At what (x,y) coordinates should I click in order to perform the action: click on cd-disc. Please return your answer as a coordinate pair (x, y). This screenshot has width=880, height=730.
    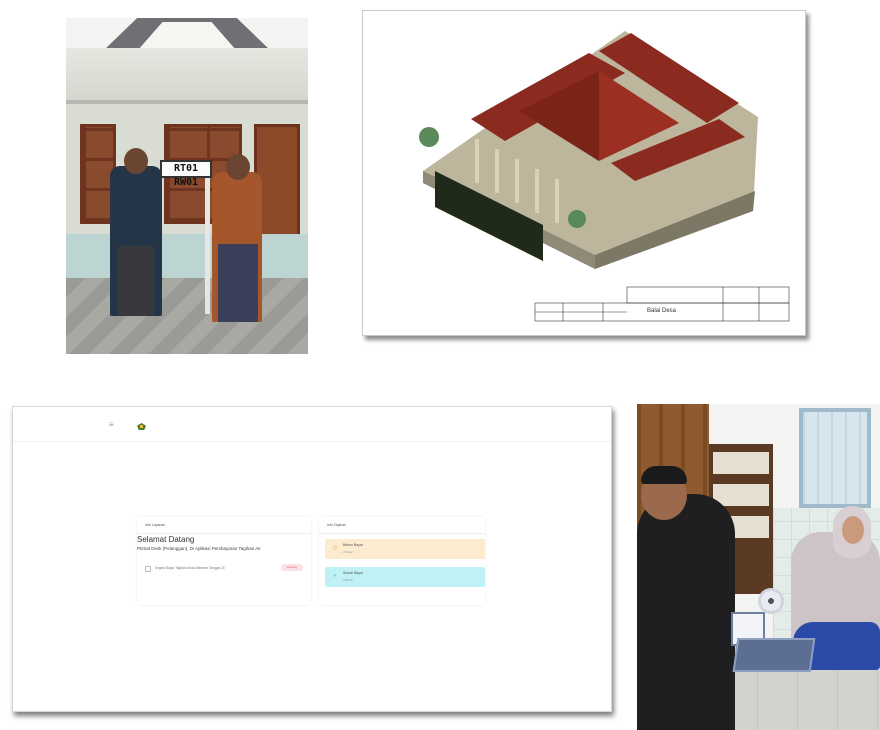
    Looking at the image, I should click on (771, 601).